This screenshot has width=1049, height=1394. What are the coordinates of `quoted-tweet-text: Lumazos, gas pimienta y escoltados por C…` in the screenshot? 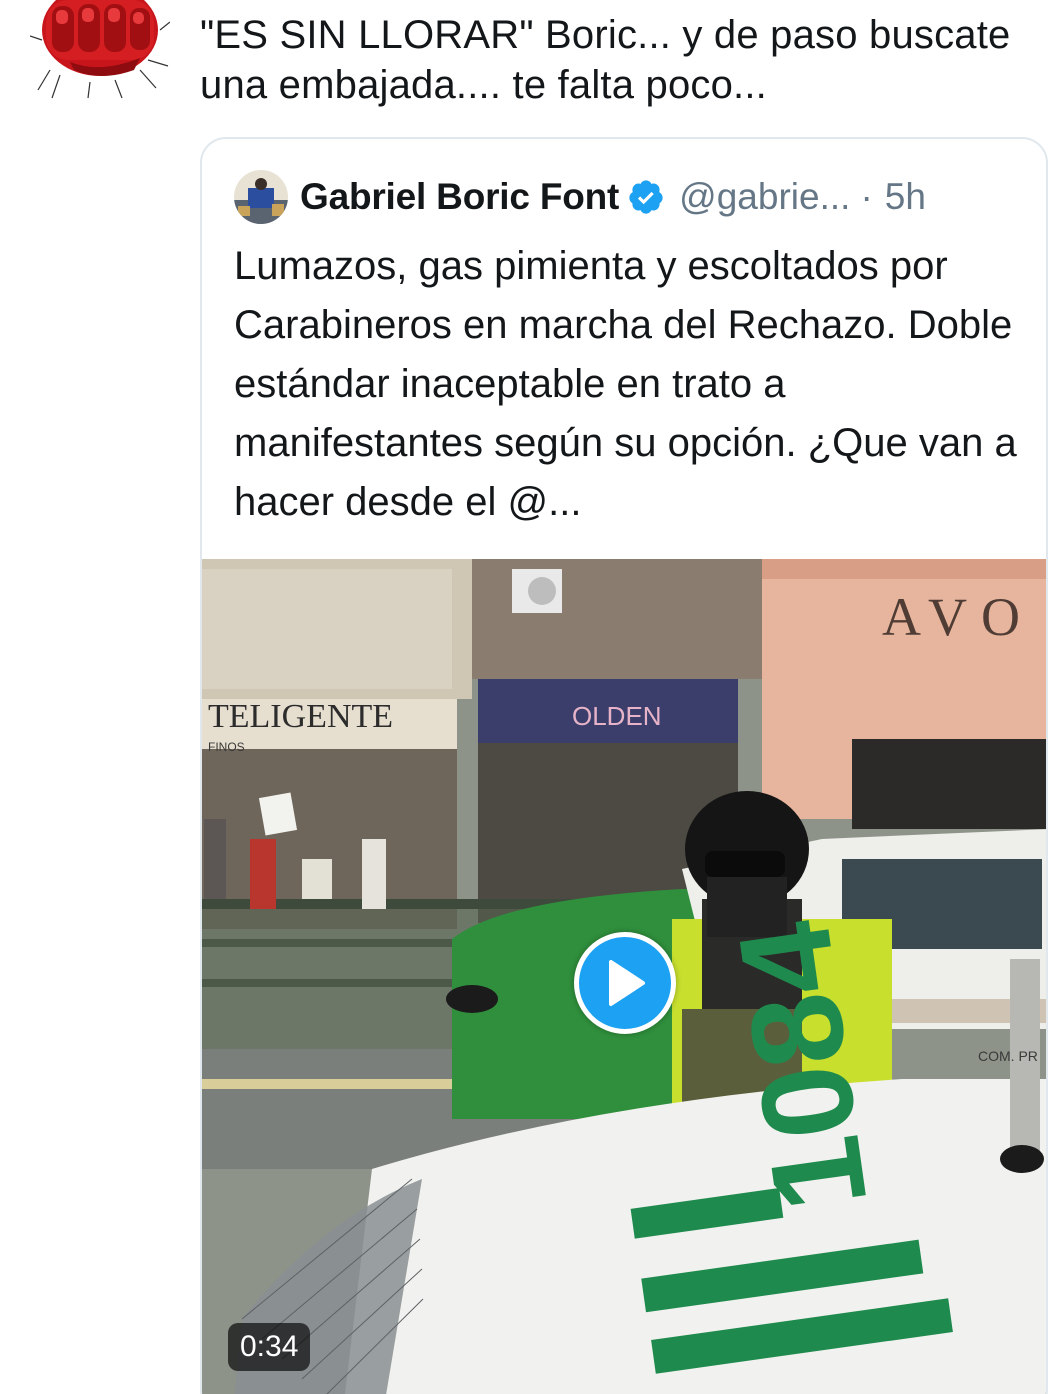 It's located at (625, 384).